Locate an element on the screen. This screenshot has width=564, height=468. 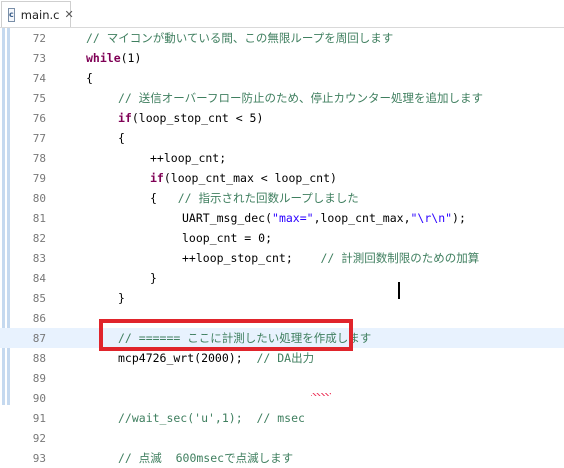
code-line: 88 mcp4726_wrt(2000); // DA出力 is located at coordinates (282, 358).